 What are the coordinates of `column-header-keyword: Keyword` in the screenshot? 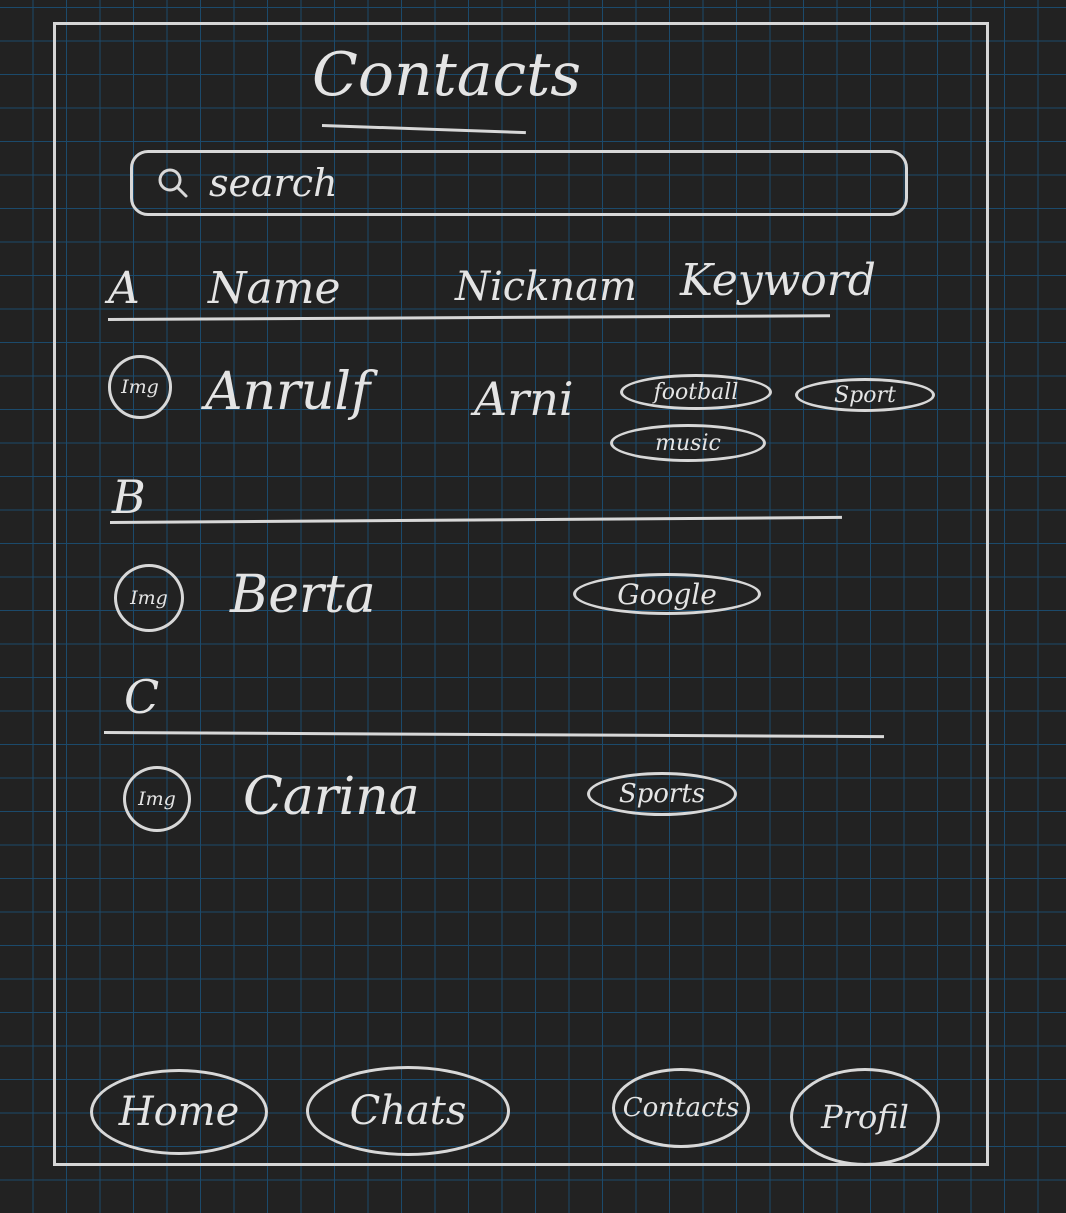 It's located at (778, 280).